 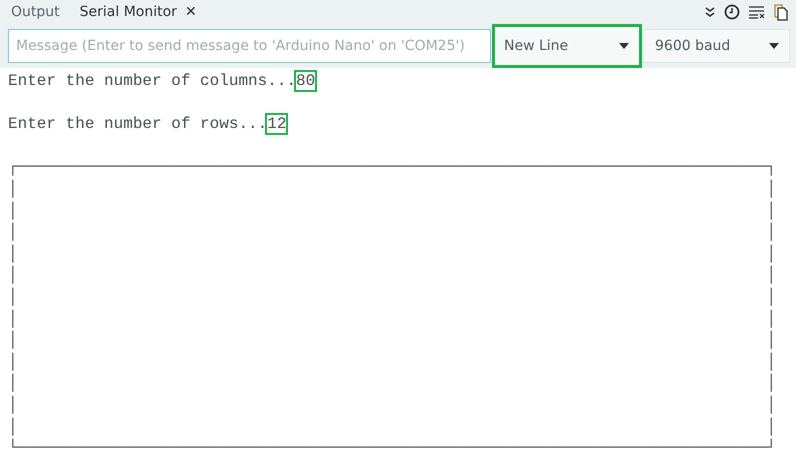 I want to click on clear-list-icon, so click(x=757, y=12).